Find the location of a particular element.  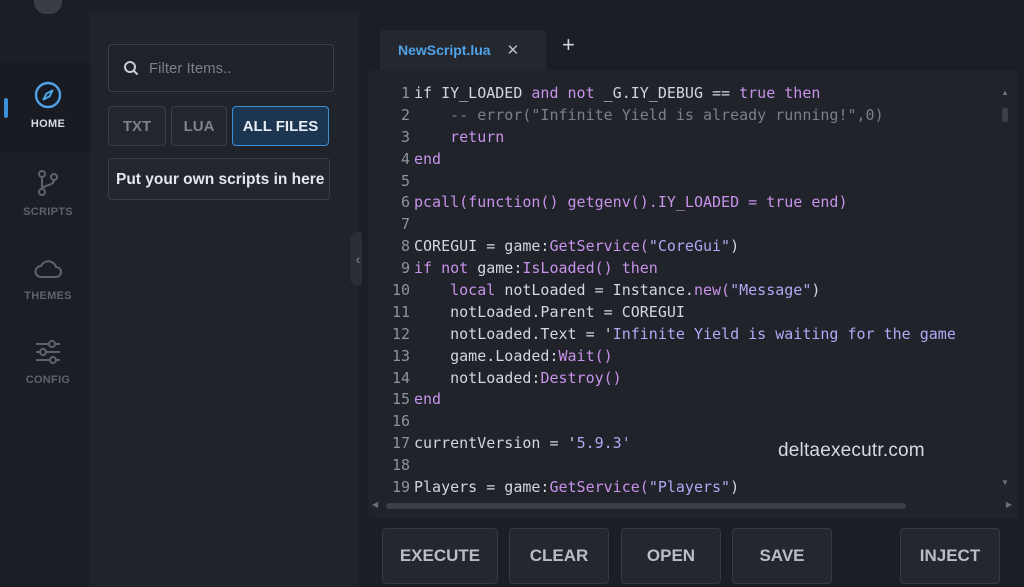

horizontal-scrollbar: ◀ ▶ is located at coordinates (692, 506).